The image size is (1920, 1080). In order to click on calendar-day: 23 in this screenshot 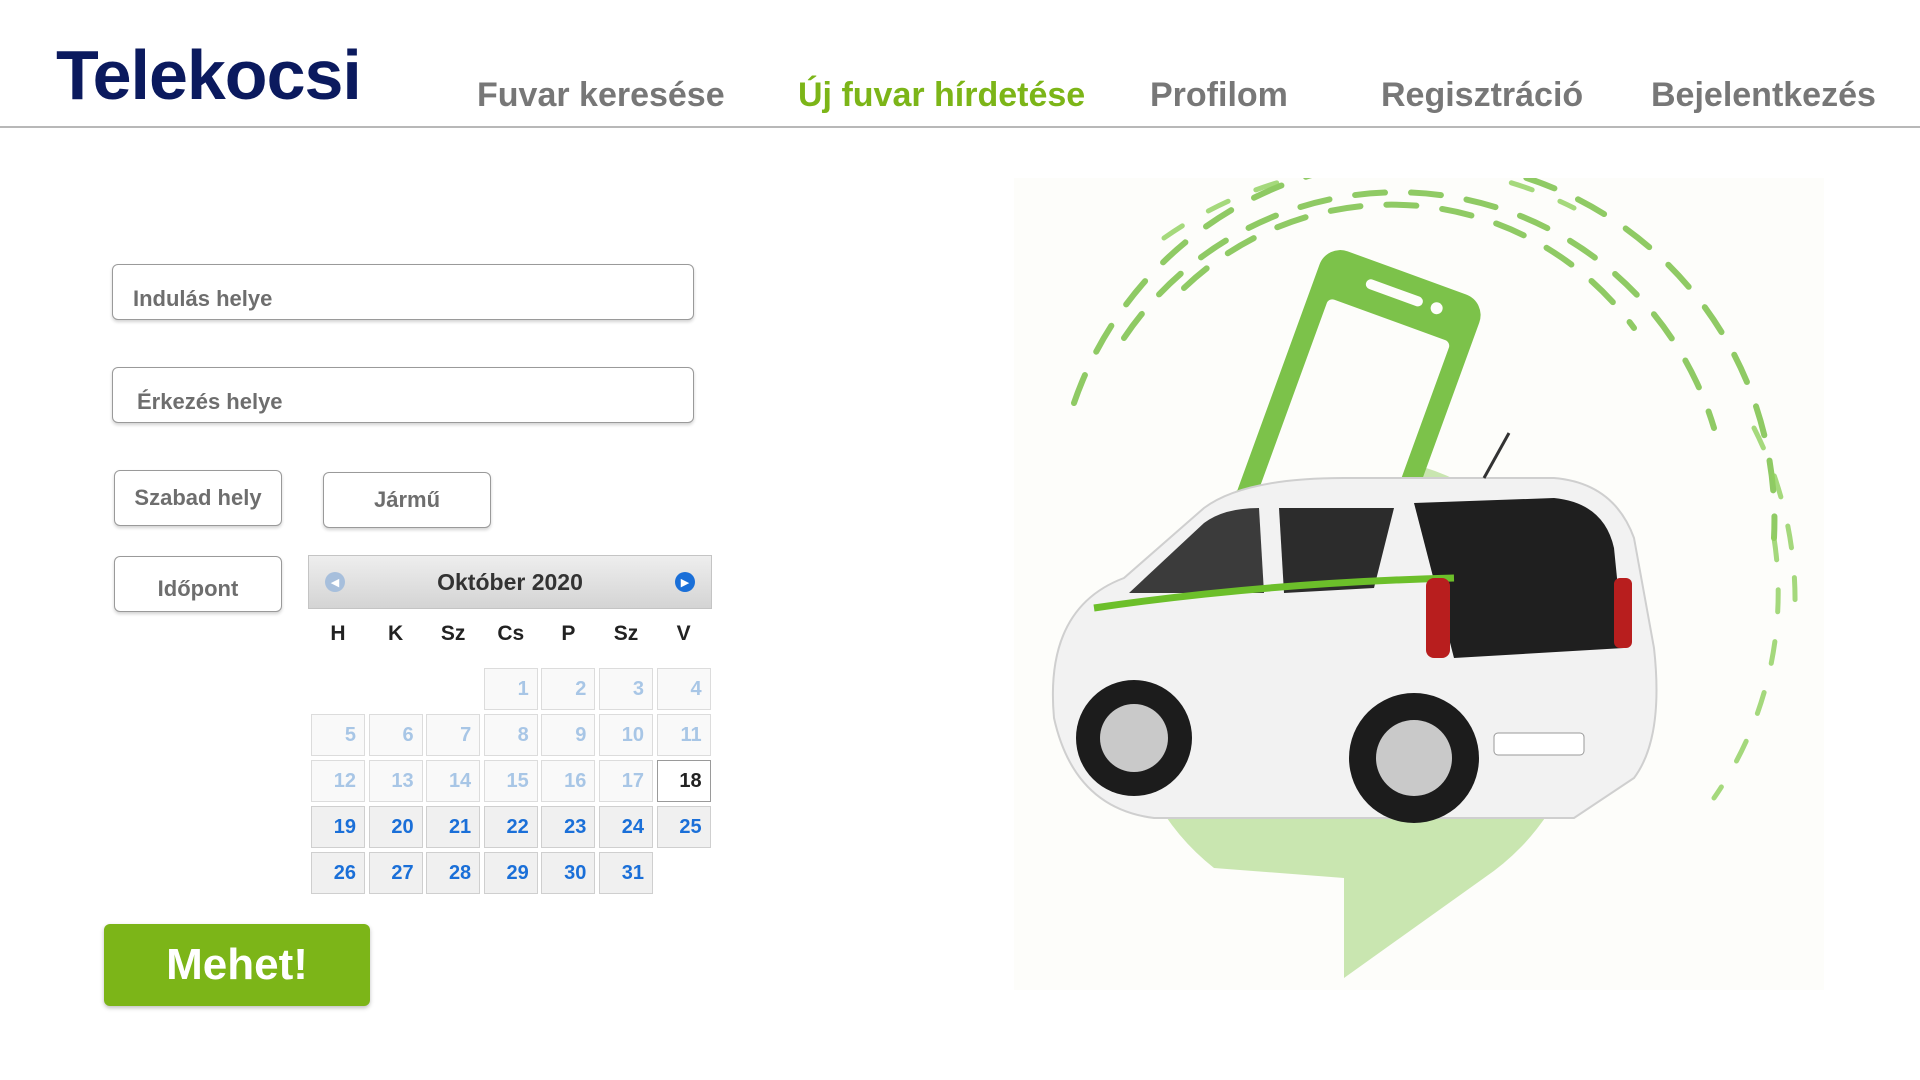, I will do `click(568, 827)`.